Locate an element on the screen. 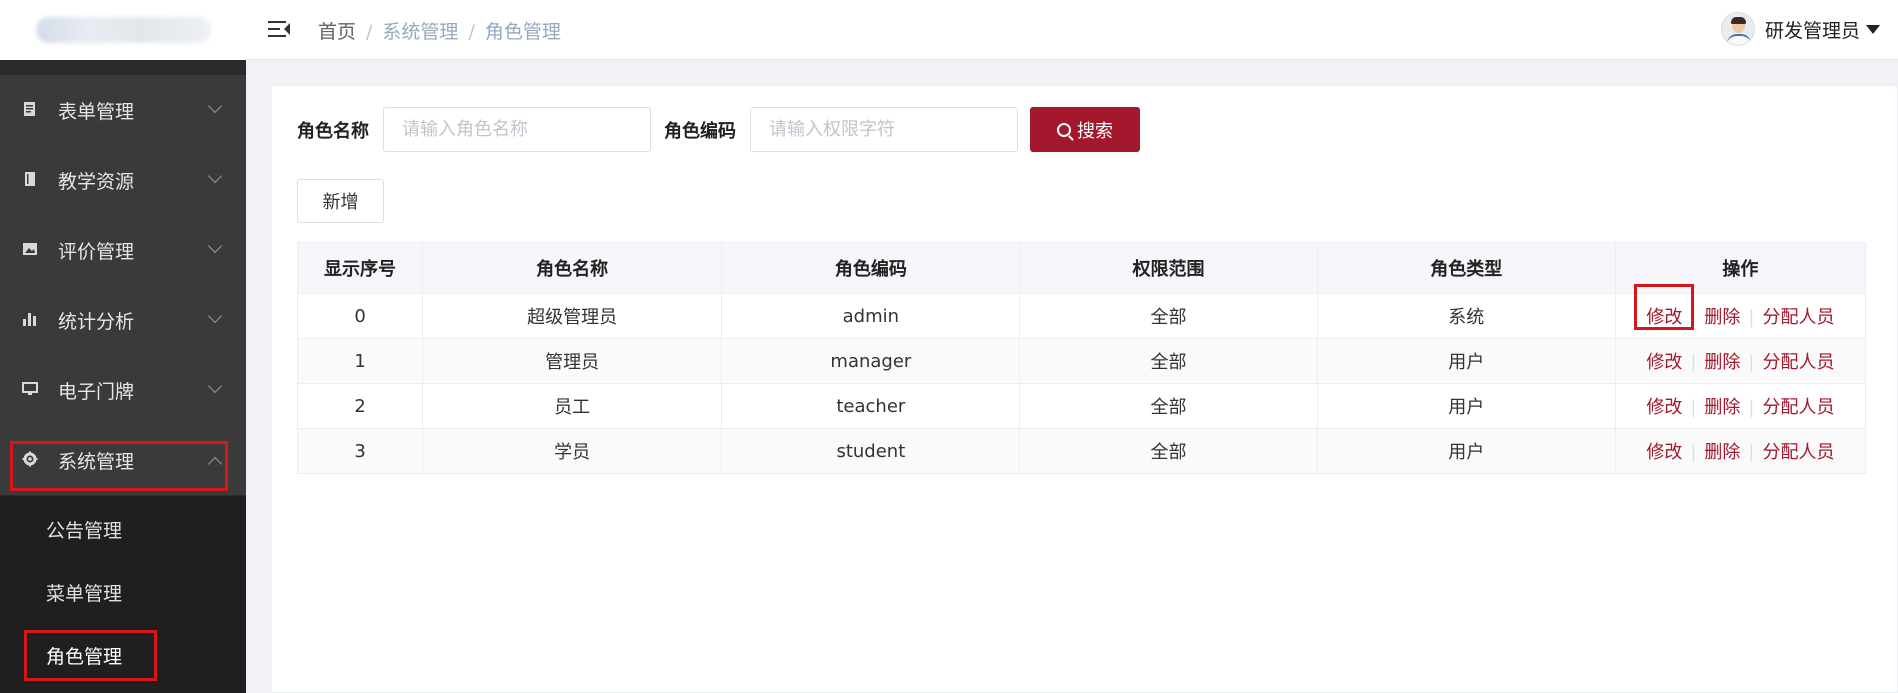 The image size is (1898, 693). role-code-label: 角色编码 is located at coordinates (700, 131).